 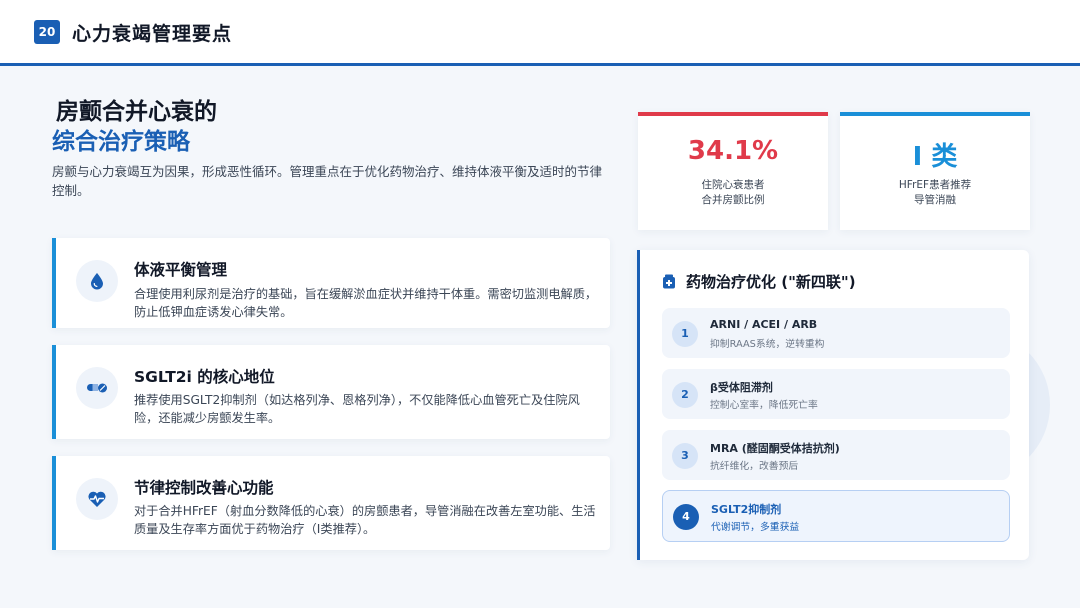 I want to click on stat-label-line1: HFrEF患者推荐, so click(x=935, y=185).